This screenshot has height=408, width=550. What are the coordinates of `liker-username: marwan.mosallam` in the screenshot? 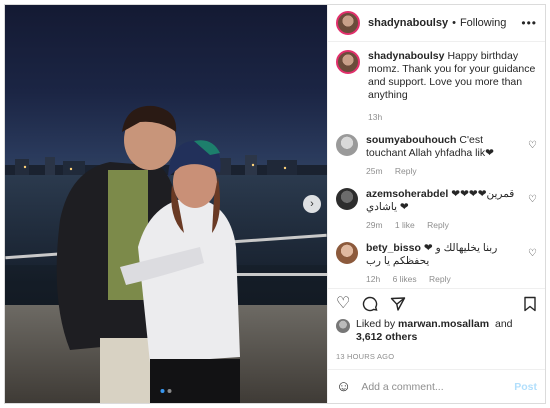 It's located at (443, 324).